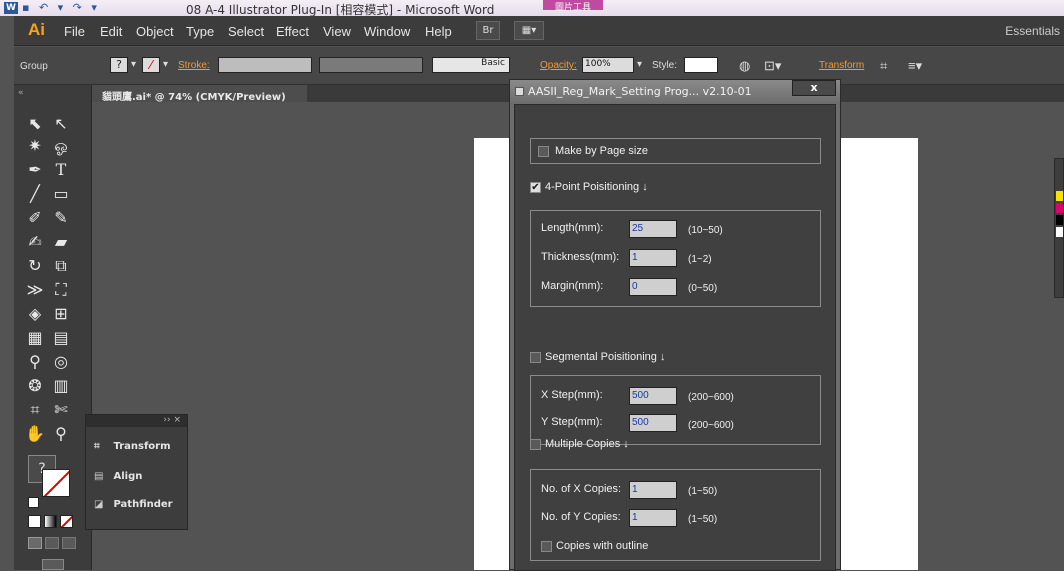 This screenshot has width=1064, height=571. I want to click on pen-tool-icon: ✒, so click(35, 170).